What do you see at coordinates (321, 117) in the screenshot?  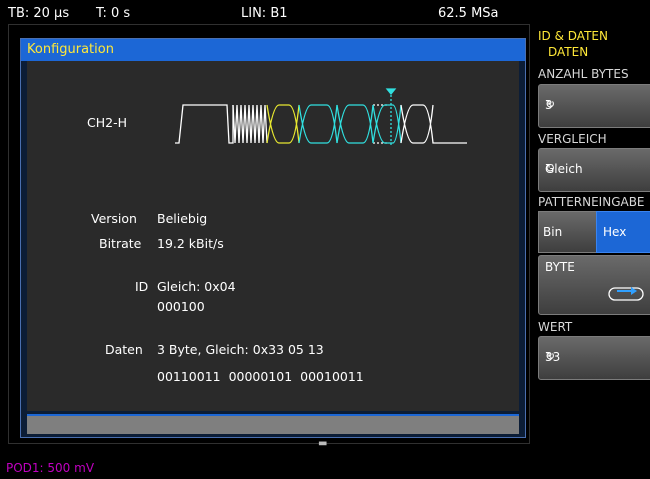 I see `lin-waveform` at bounding box center [321, 117].